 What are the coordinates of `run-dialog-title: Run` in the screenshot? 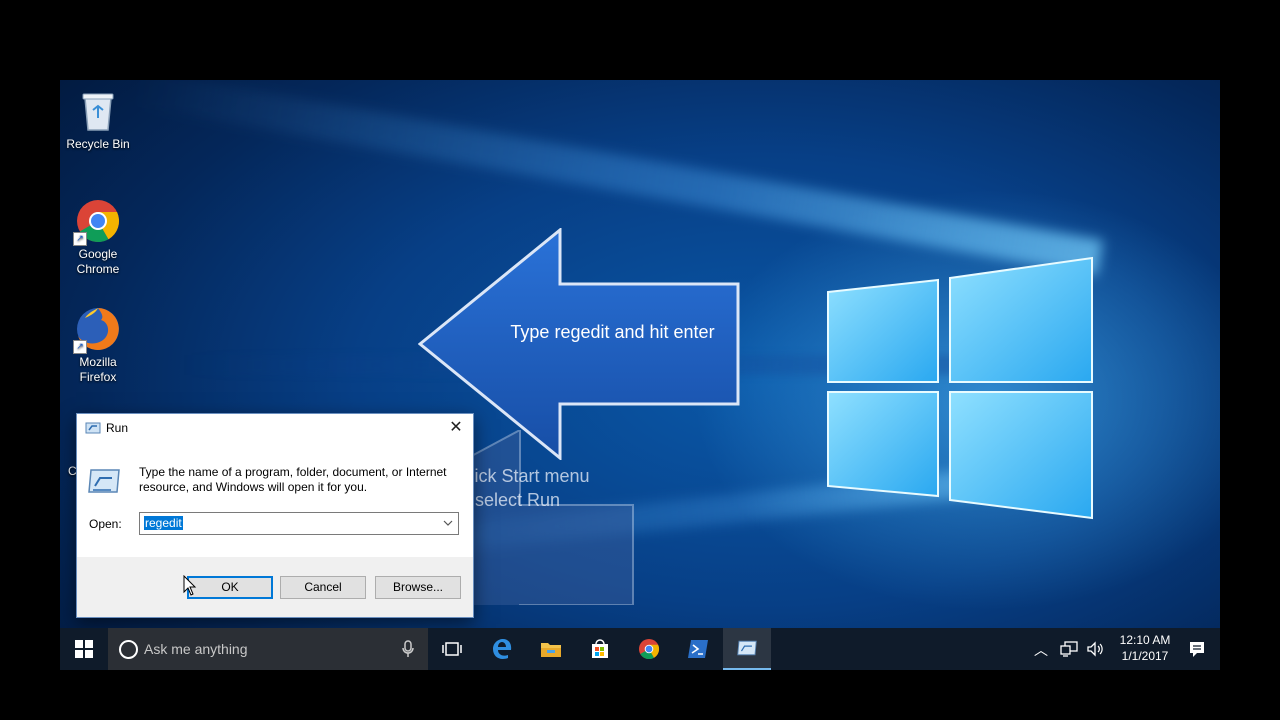 It's located at (117, 428).